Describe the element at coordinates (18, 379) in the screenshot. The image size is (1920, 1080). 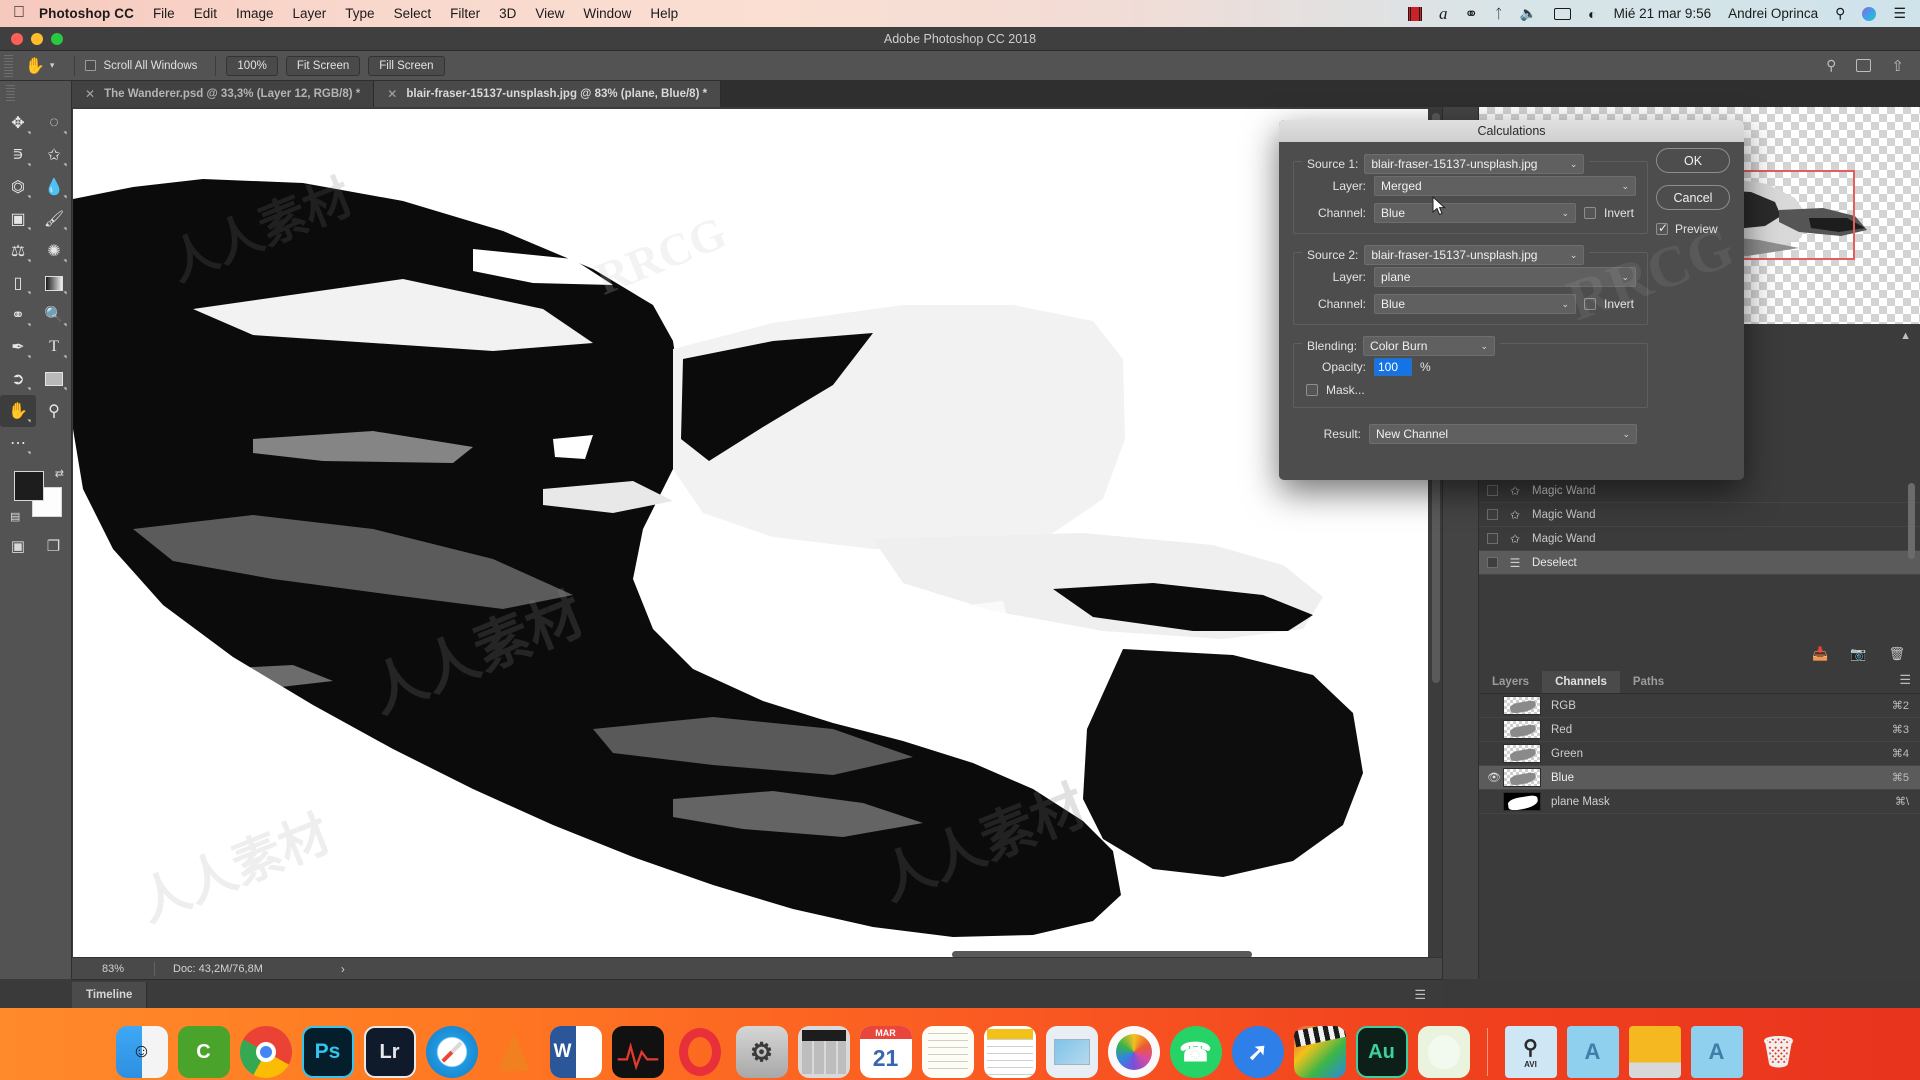
I see `path-selection-tool: ➲` at that location.